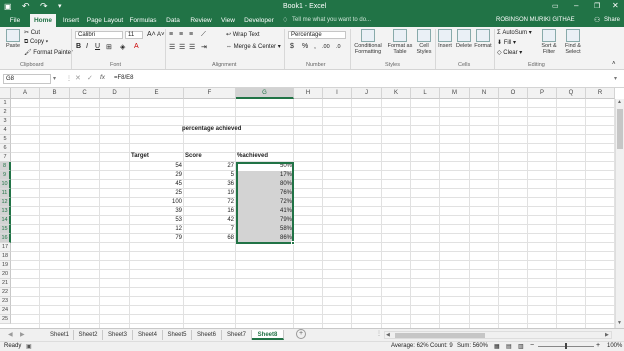 This screenshot has height=351, width=624. I want to click on sheet-tab-4: Sheet4, so click(148, 335).